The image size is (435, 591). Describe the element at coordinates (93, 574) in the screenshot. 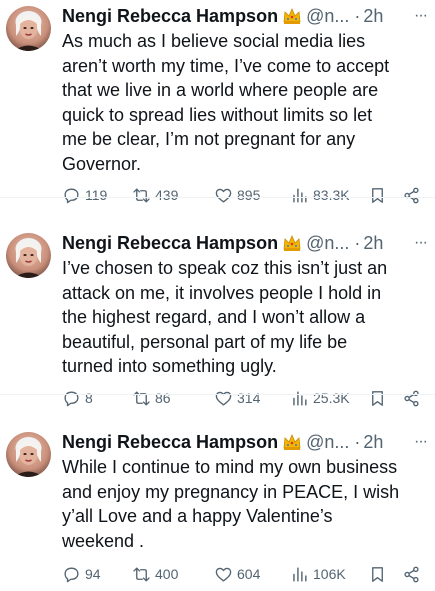

I see `reply-count: 94` at that location.